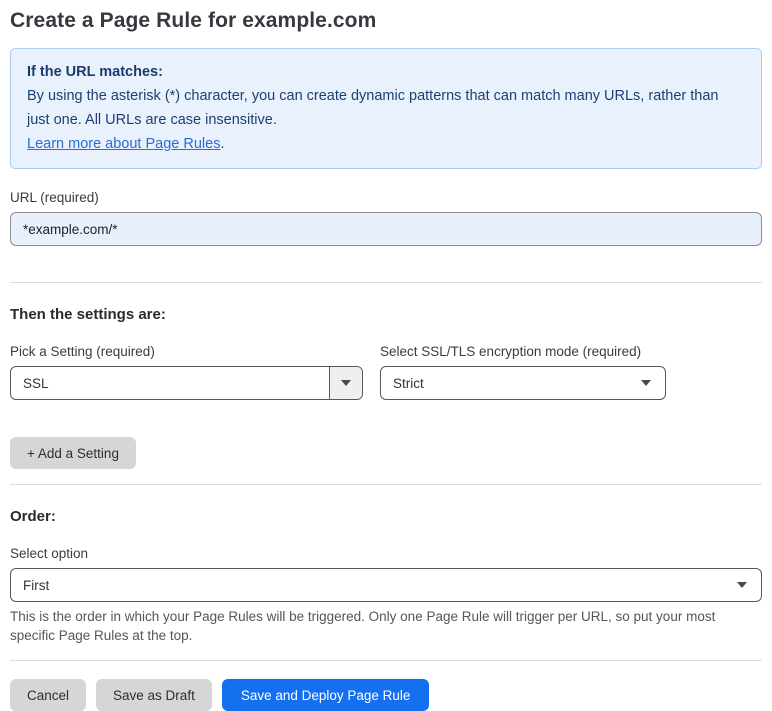 The height and width of the screenshot is (711, 772). I want to click on url-field-label: URL (required), so click(54, 197).